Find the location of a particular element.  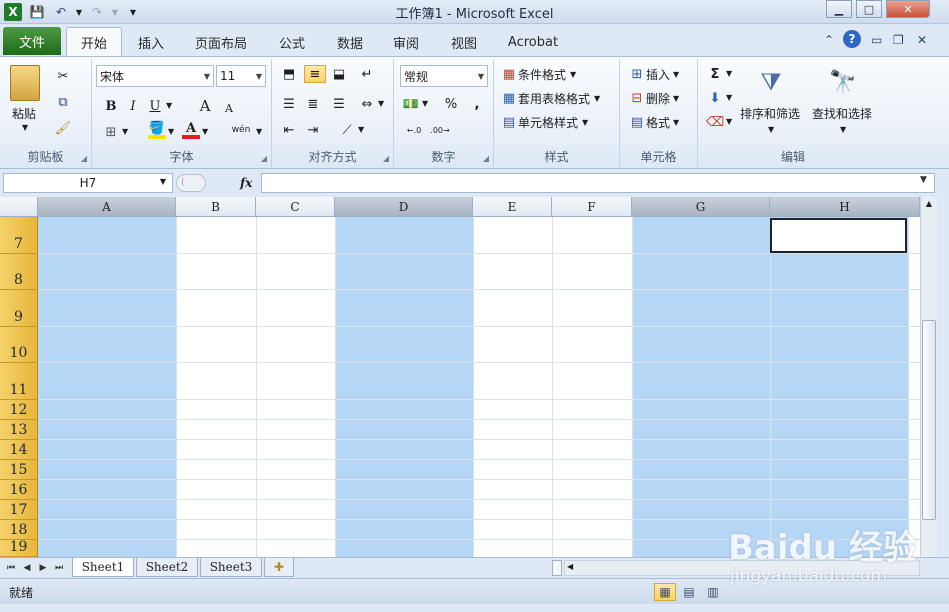

row-header-9: 9 is located at coordinates (19, 308).